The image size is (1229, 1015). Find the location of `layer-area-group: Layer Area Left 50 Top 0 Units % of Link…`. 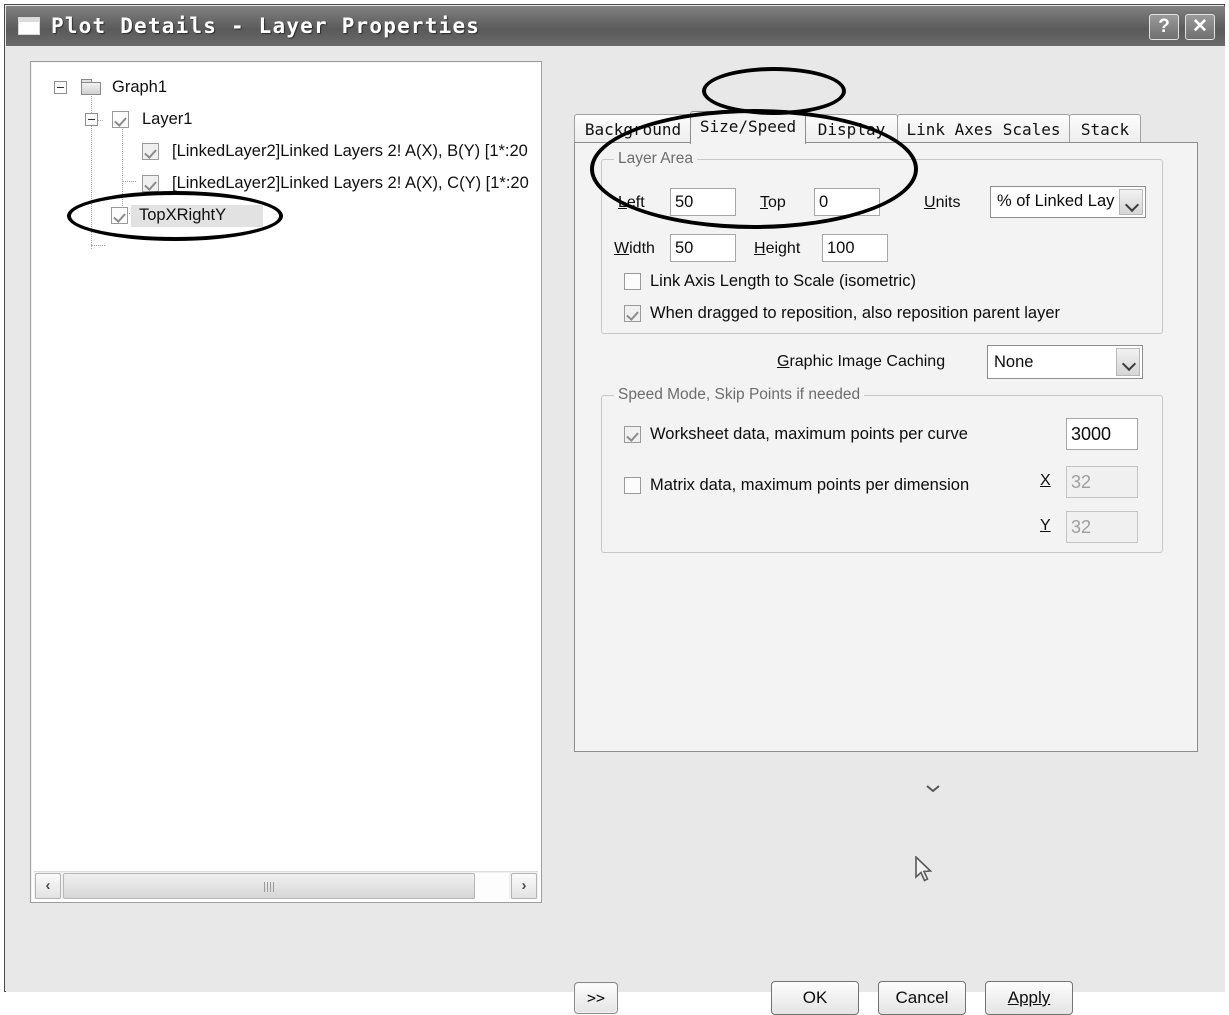

layer-area-group: Layer Area Left 50 Top 0 Units % of Link… is located at coordinates (882, 242).